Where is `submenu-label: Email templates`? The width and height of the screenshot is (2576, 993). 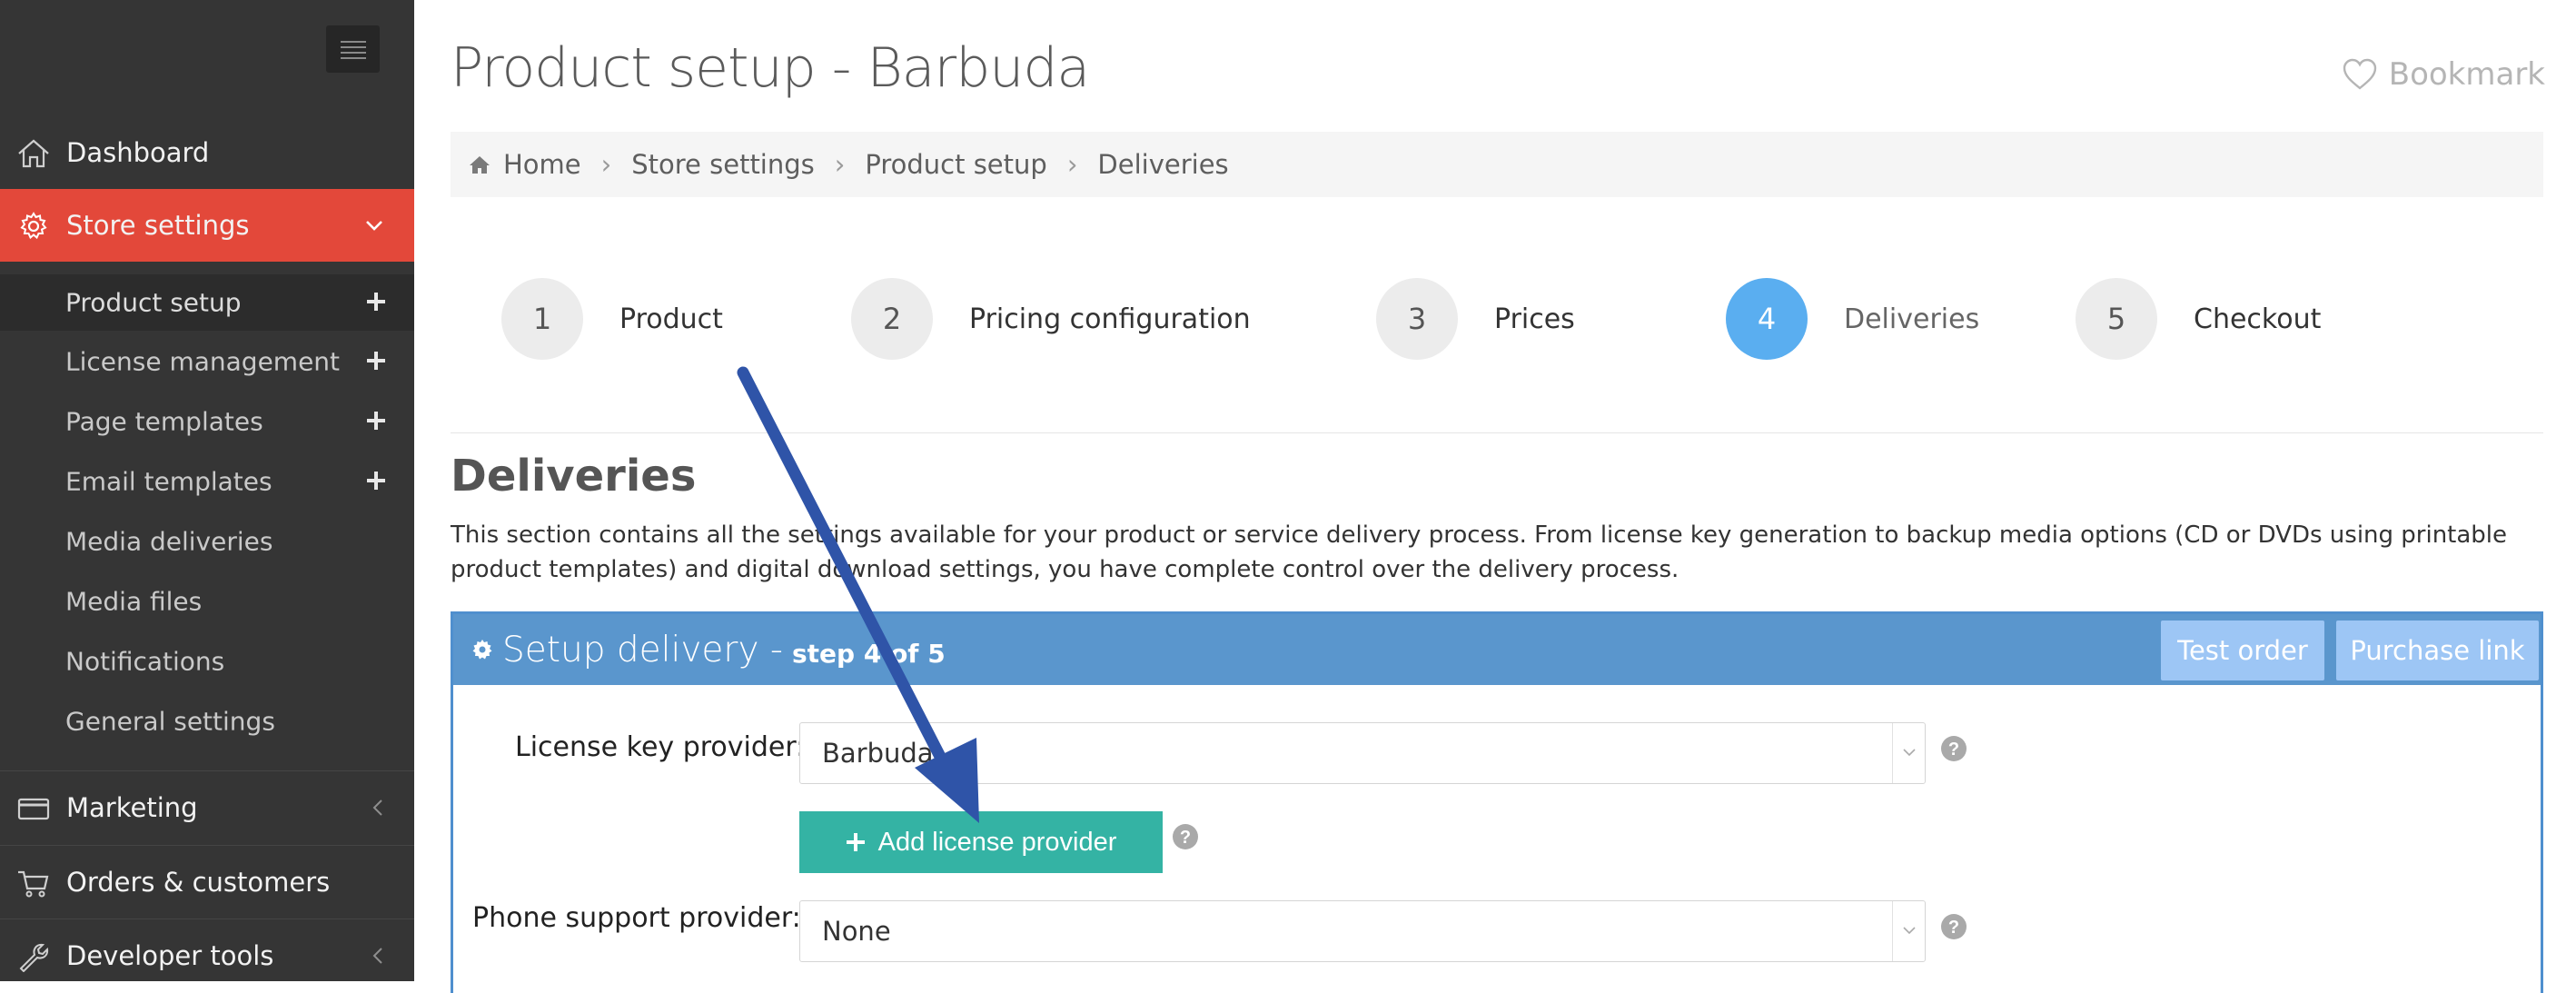 submenu-label: Email templates is located at coordinates (168, 481).